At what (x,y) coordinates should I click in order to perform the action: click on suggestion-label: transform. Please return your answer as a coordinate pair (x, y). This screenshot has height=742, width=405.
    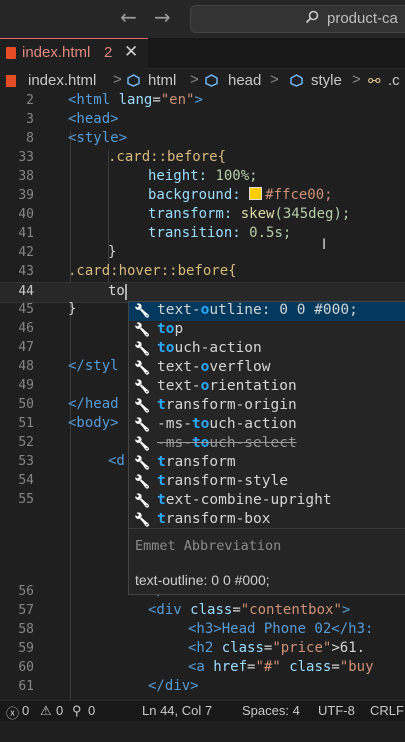
    Looking at the image, I should click on (196, 462).